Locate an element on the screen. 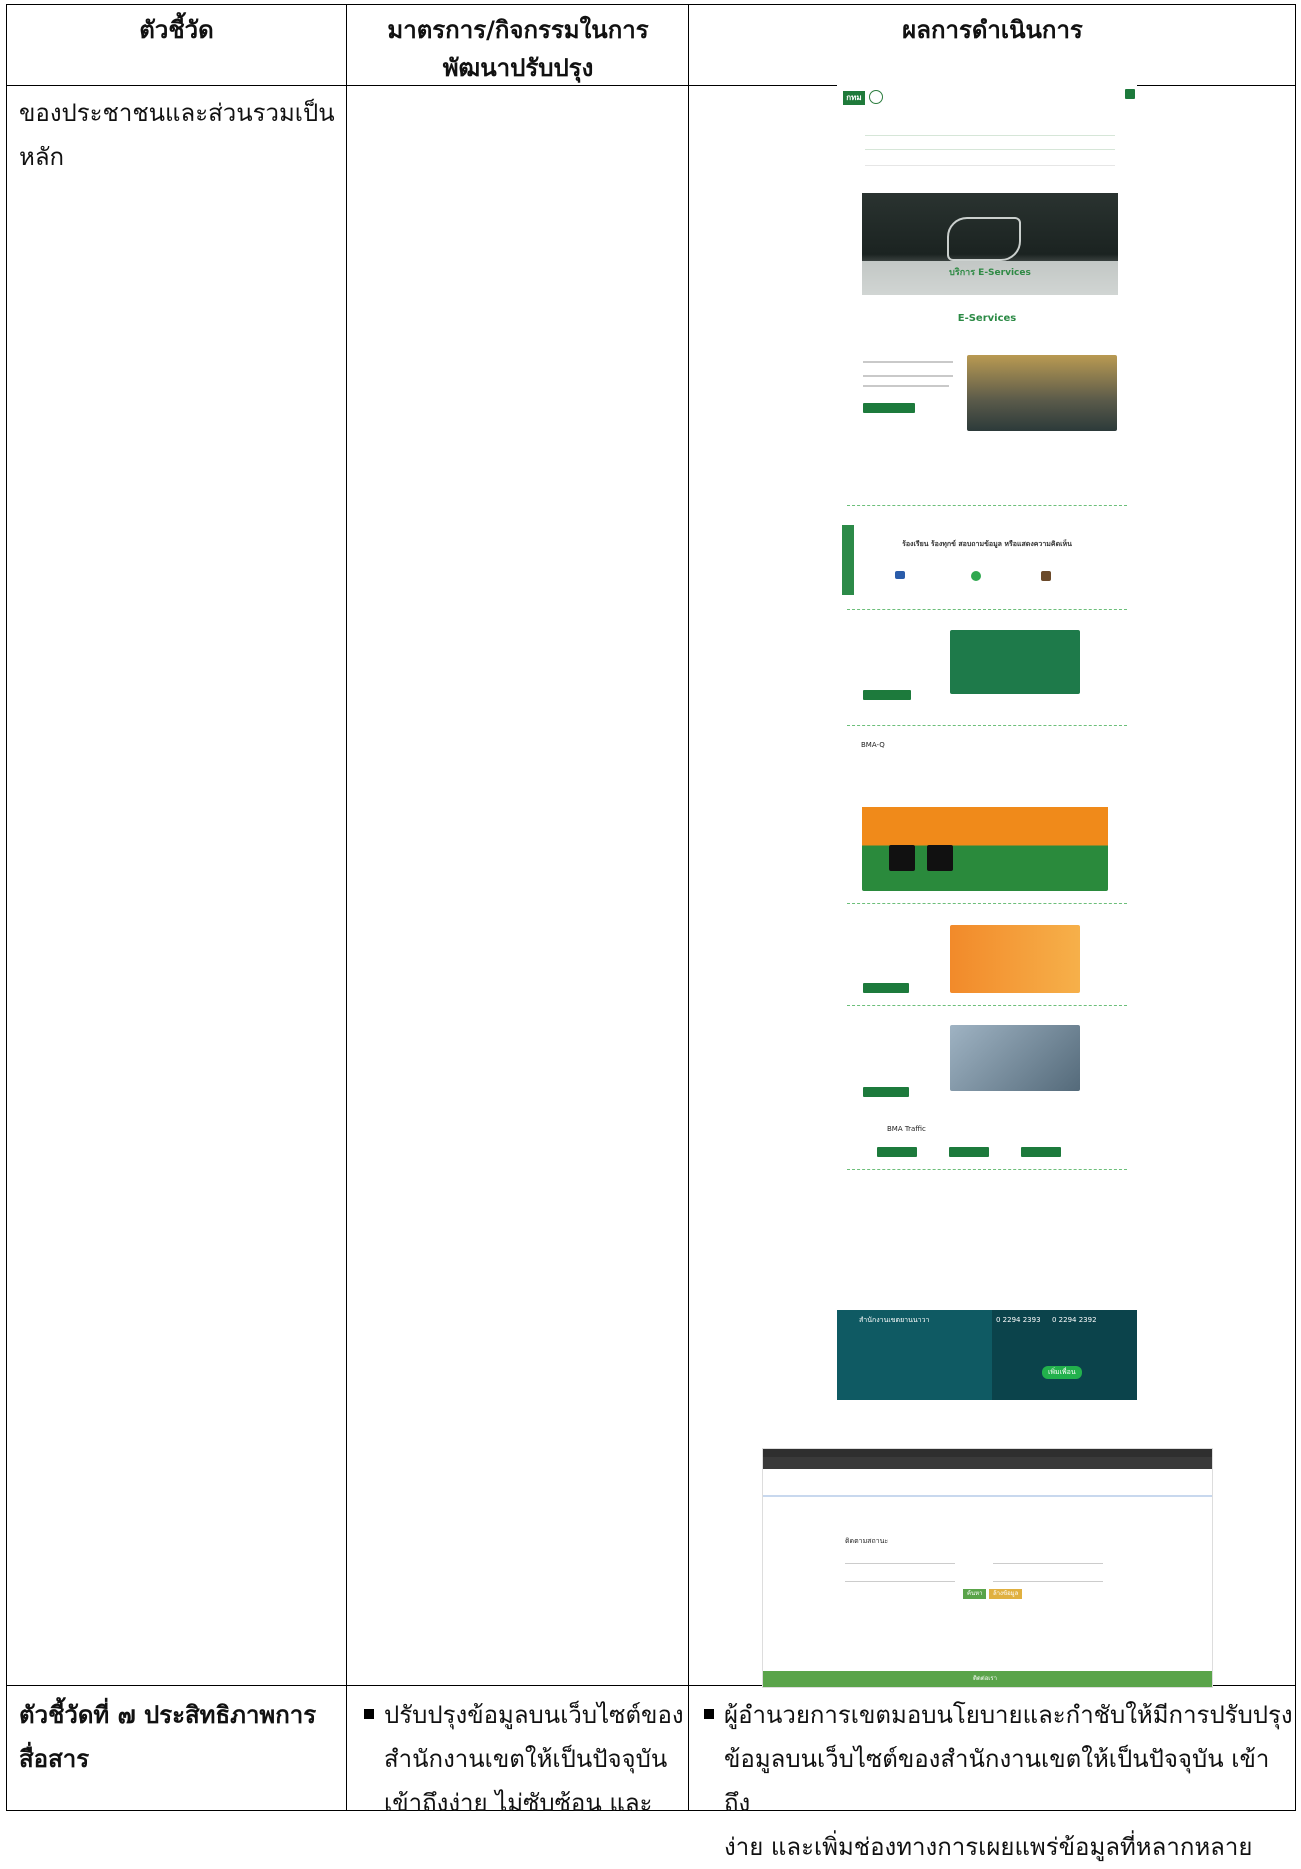 This screenshot has height=1869, width=1301. line-connect-banner is located at coordinates (1015, 959).